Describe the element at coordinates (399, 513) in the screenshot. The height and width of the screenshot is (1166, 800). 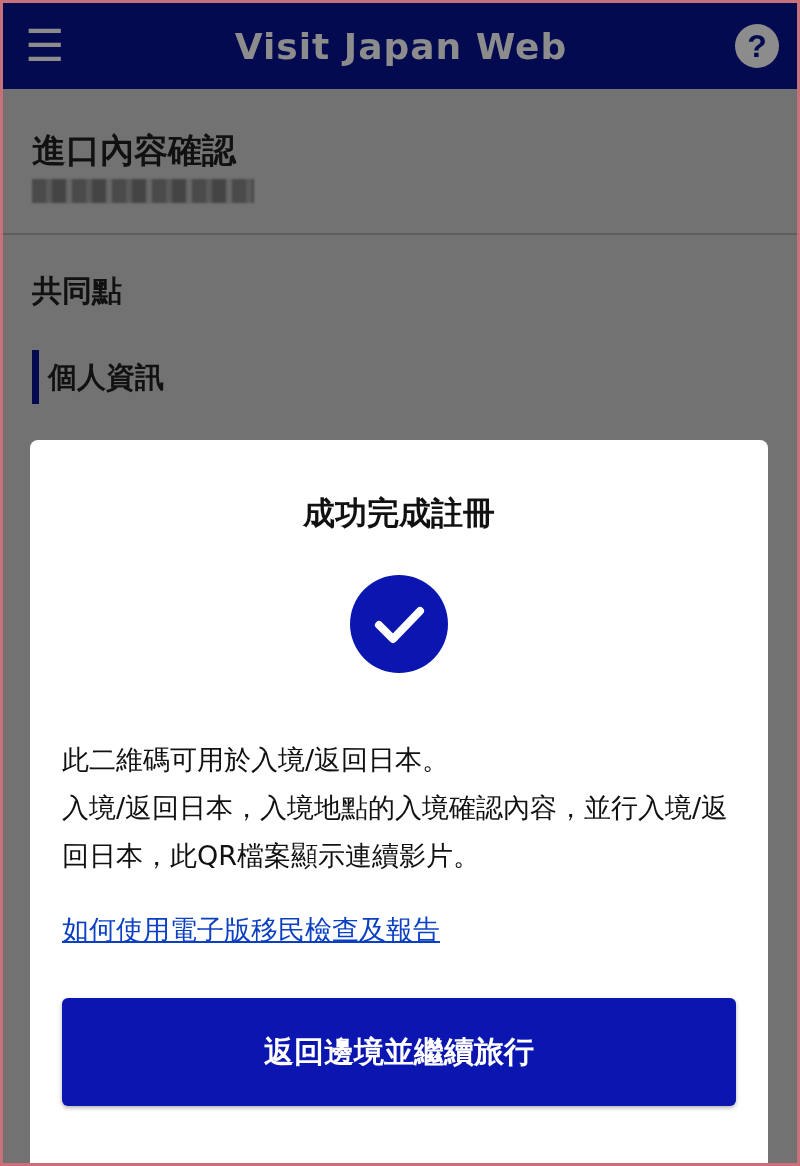
I see `dialog-title: 成功完成註冊` at that location.